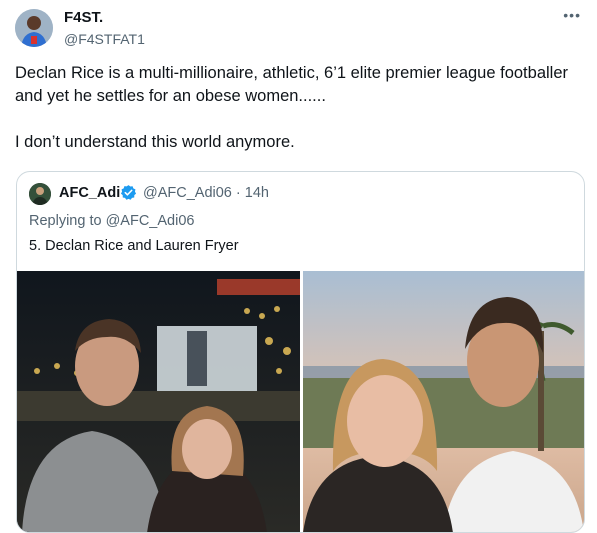 The image size is (597, 533). What do you see at coordinates (150, 221) in the screenshot?
I see `replying-handle-link: @AFC_Adi06` at bounding box center [150, 221].